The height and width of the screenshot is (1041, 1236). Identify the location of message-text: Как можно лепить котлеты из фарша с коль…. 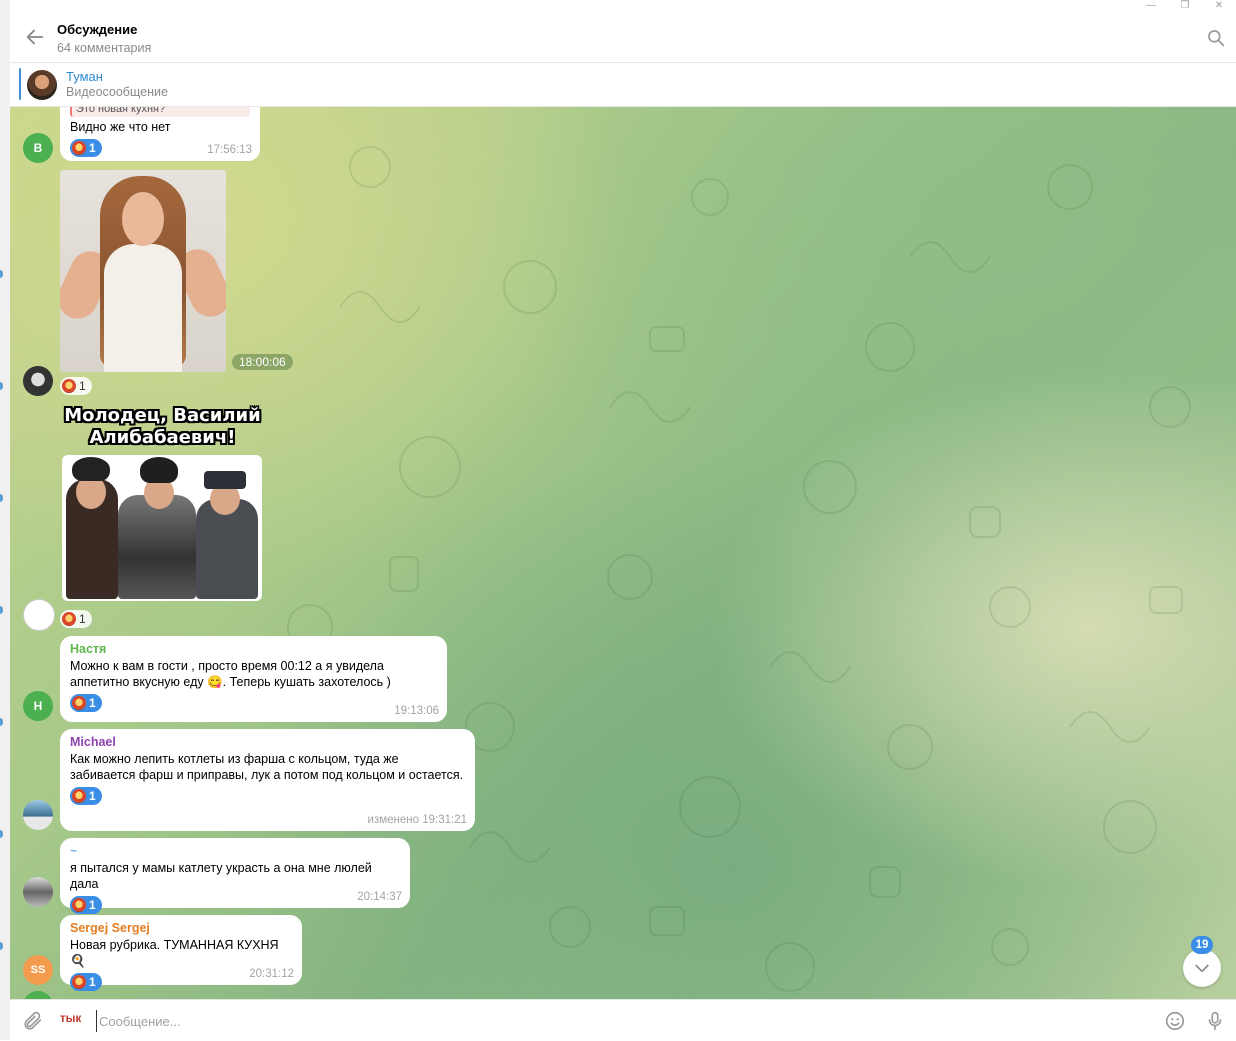
(267, 767).